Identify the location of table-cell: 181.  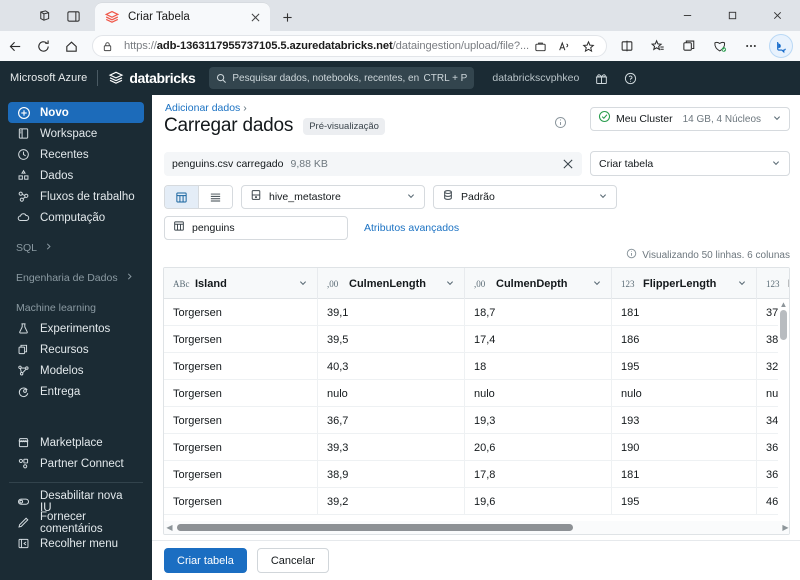
(684, 312).